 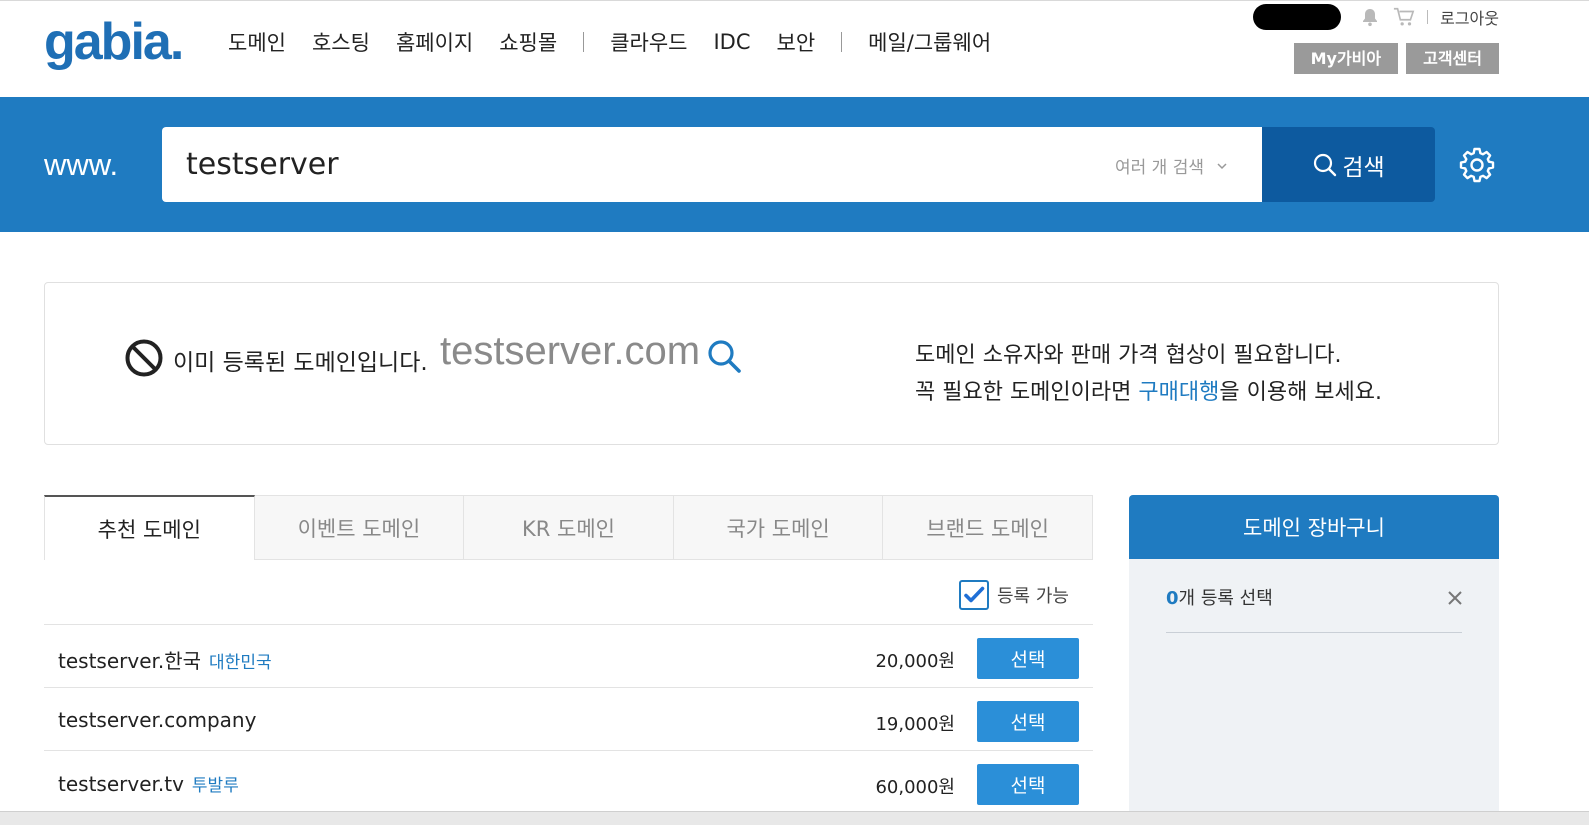 I want to click on domain-price: 20,000원, so click(x=915, y=661).